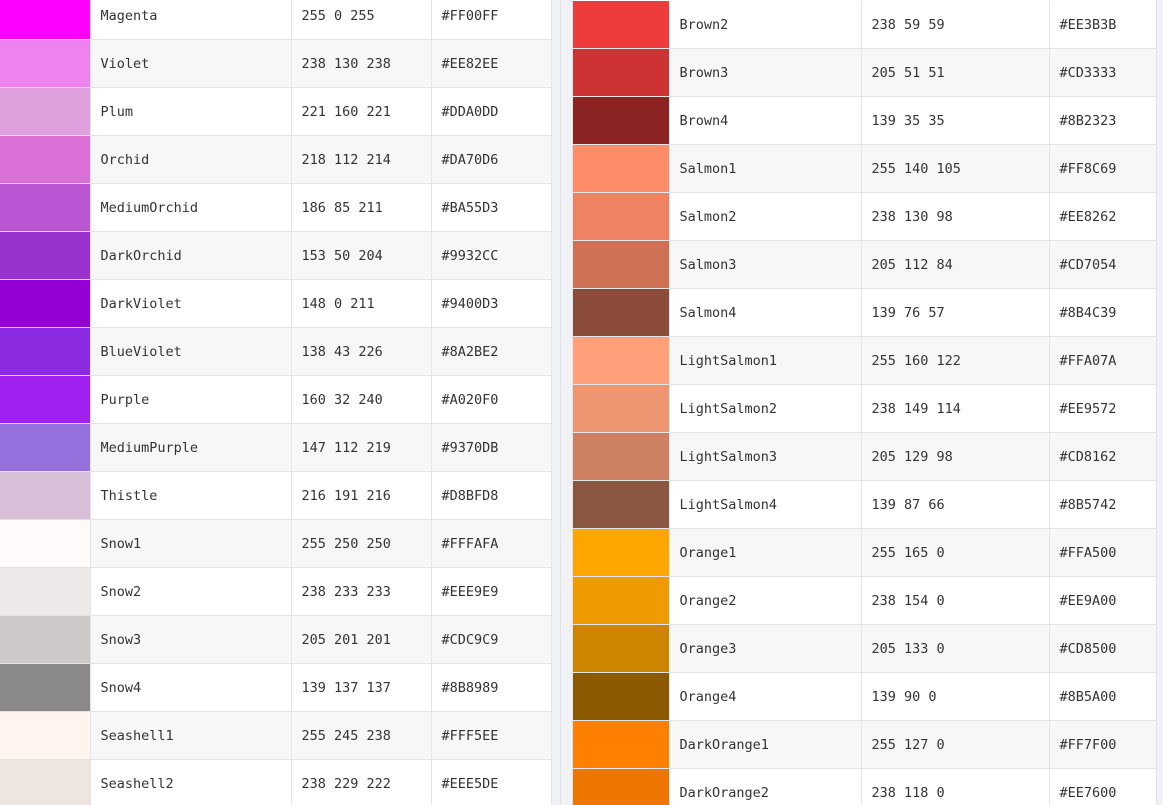 The width and height of the screenshot is (1163, 805). I want to click on color-name: Snow4, so click(191, 687).